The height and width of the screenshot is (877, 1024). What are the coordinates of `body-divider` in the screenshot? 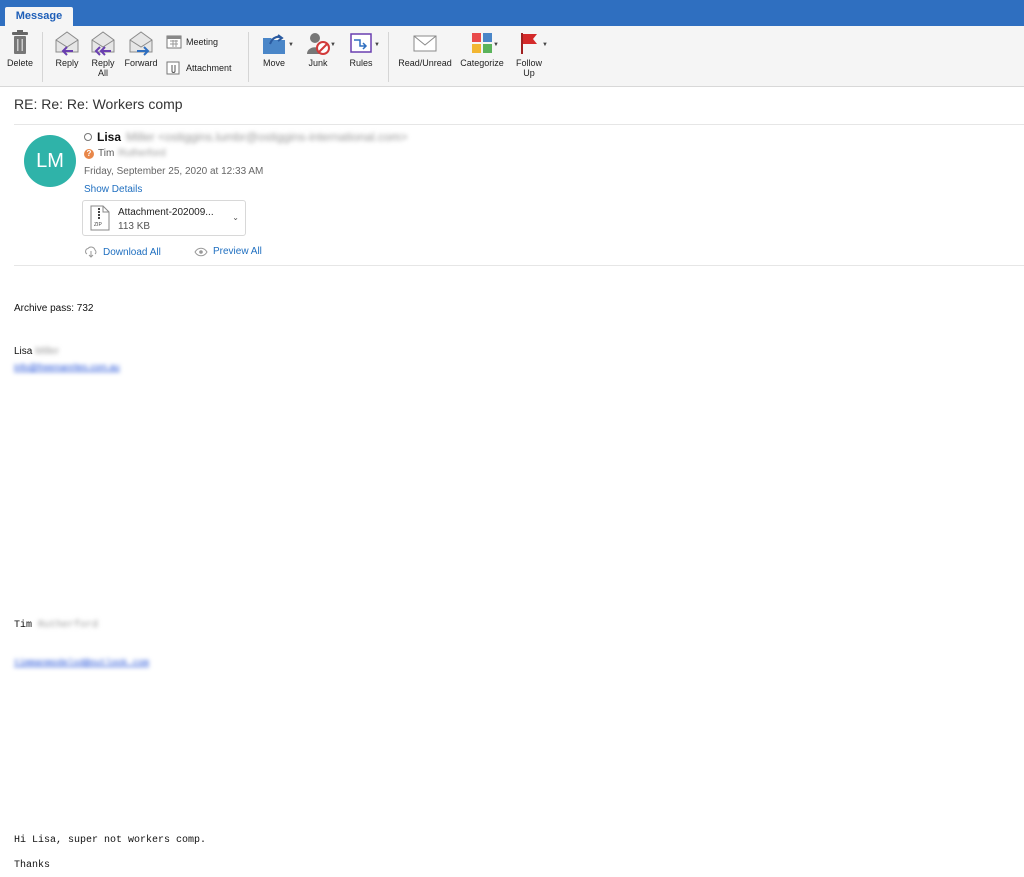 It's located at (519, 265).